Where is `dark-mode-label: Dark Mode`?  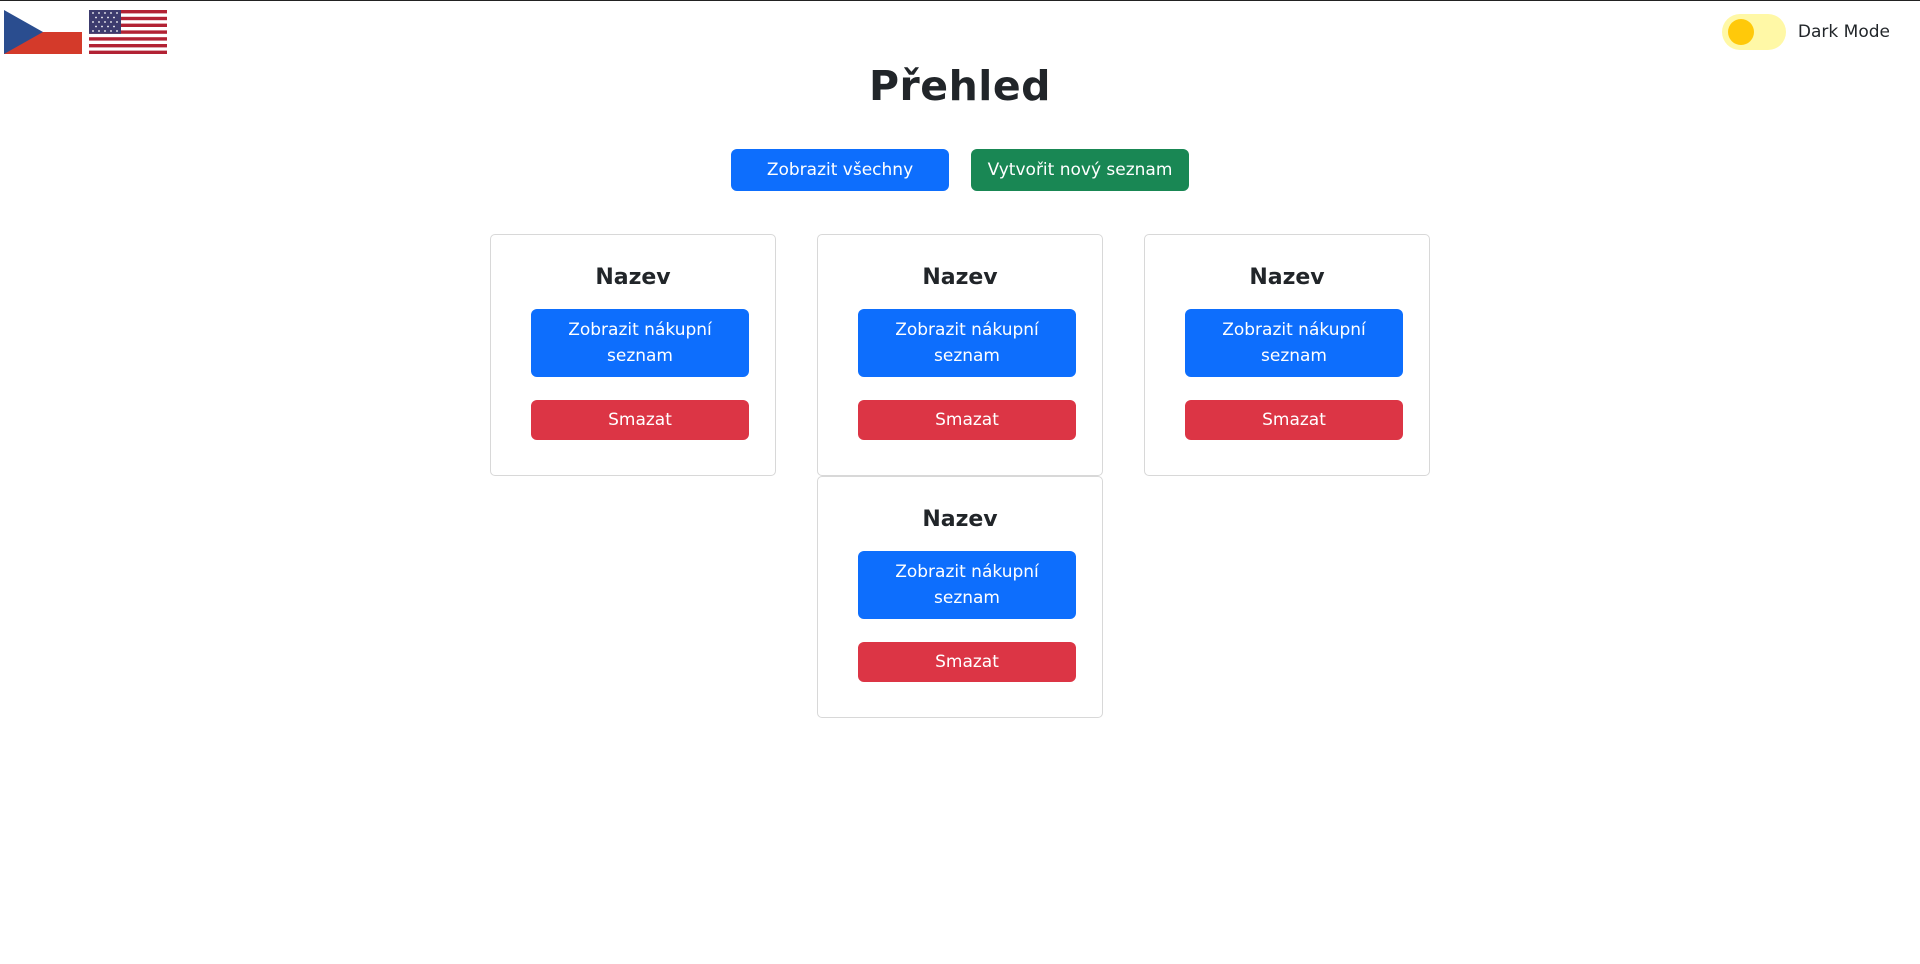 dark-mode-label: Dark Mode is located at coordinates (1843, 32).